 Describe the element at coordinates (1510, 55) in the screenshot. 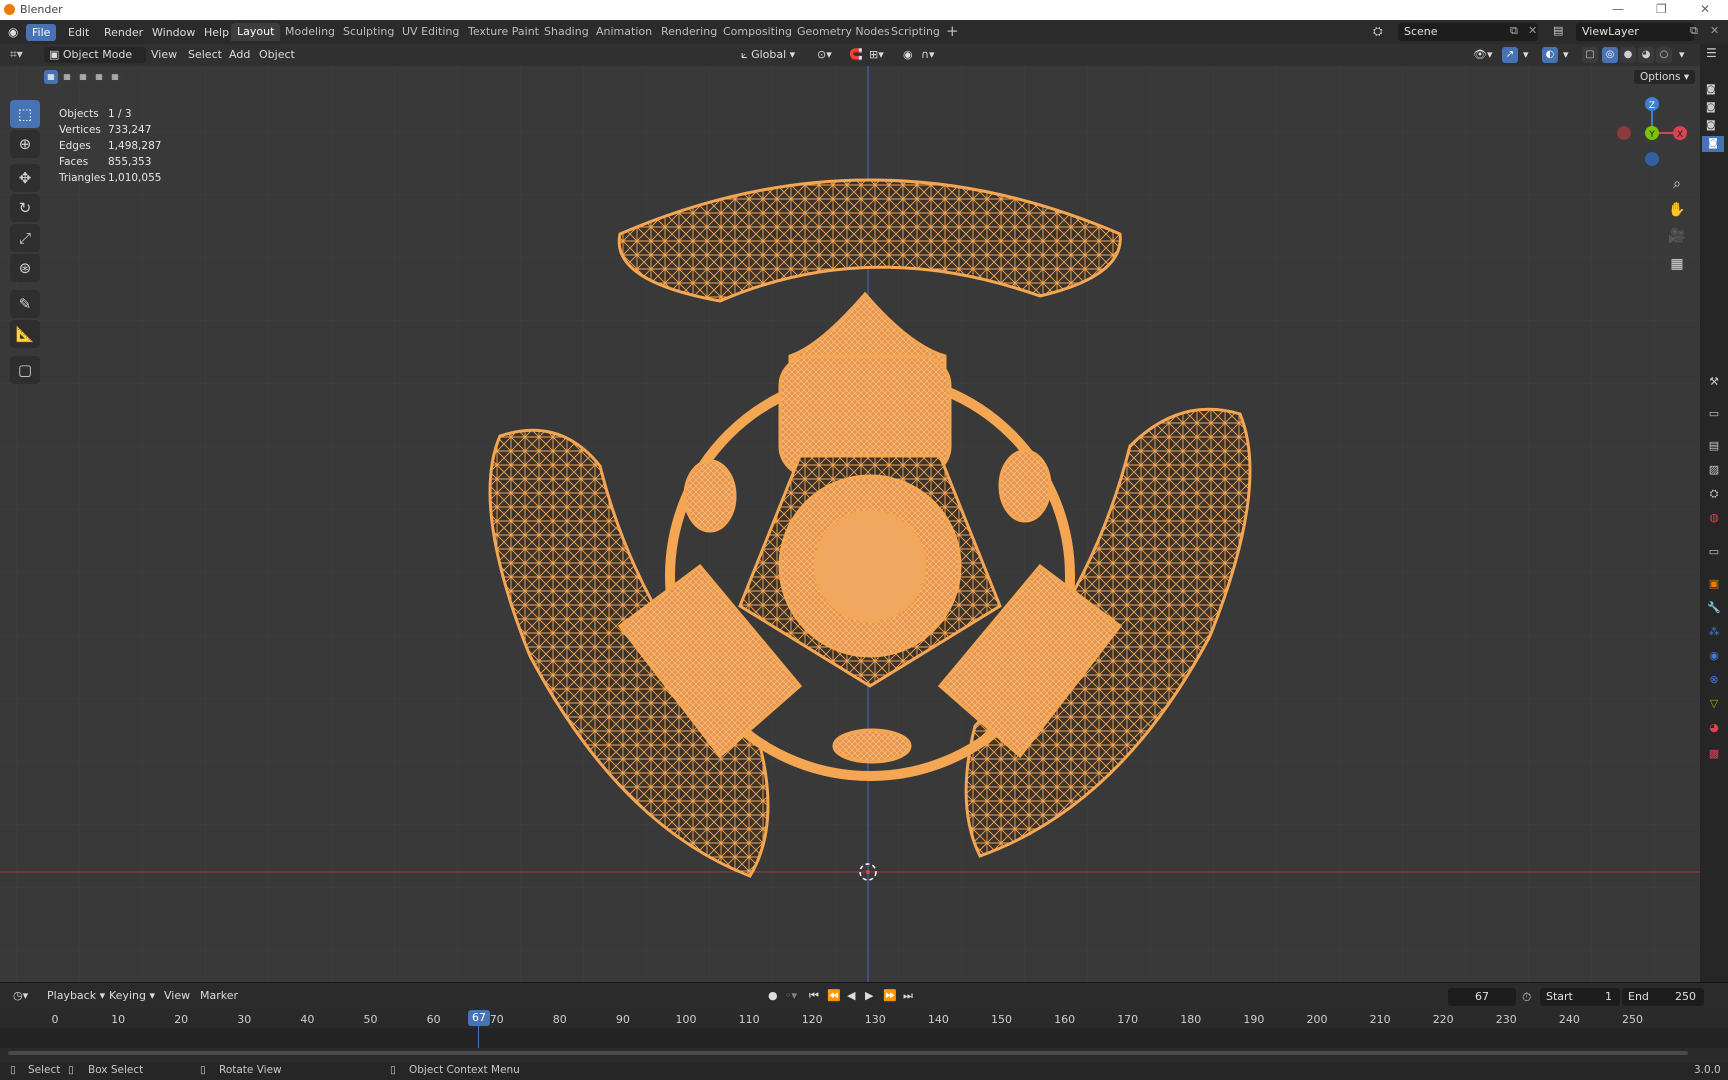

I see `gizmo-toggle-icon: ↗` at that location.